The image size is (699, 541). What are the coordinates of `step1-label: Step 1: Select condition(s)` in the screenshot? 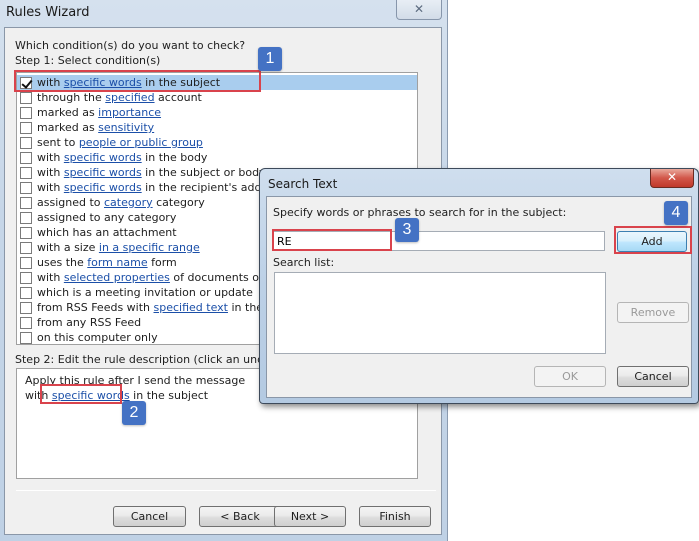 It's located at (88, 60).